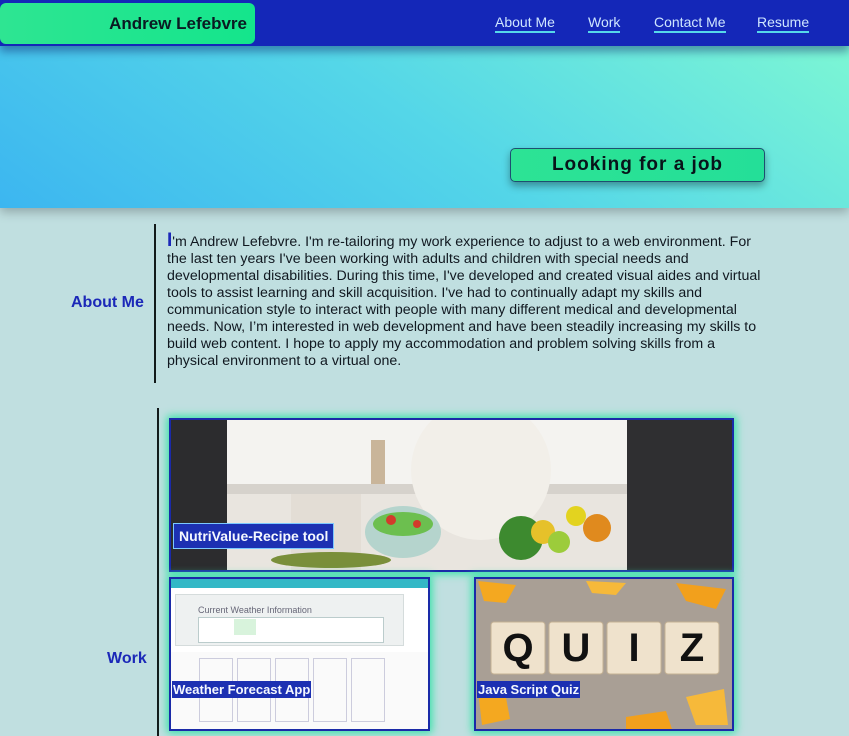 This screenshot has height=736, width=849. I want to click on work-divider, so click(158, 572).